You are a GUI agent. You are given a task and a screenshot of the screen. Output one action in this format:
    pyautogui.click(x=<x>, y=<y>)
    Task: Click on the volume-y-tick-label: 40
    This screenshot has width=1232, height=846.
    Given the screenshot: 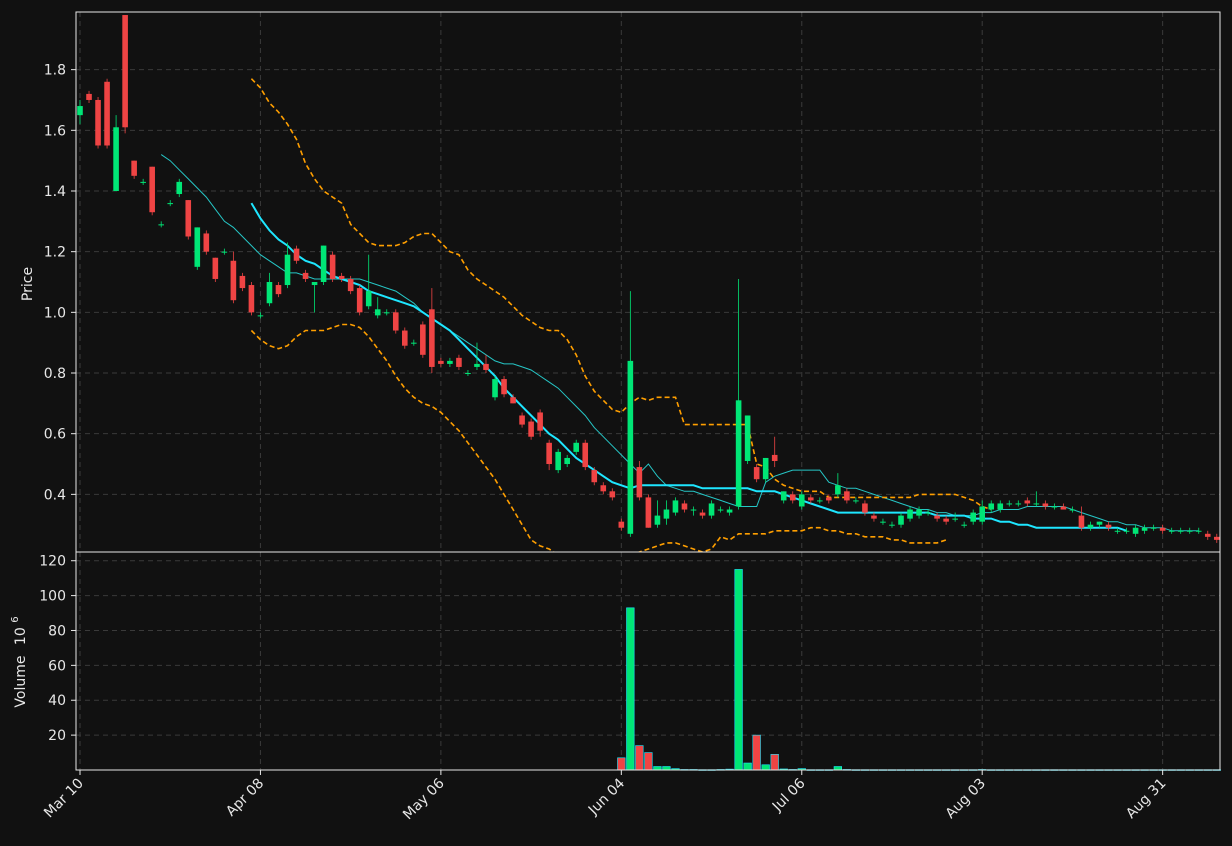 What is the action you would take?
    pyautogui.click(x=57, y=701)
    